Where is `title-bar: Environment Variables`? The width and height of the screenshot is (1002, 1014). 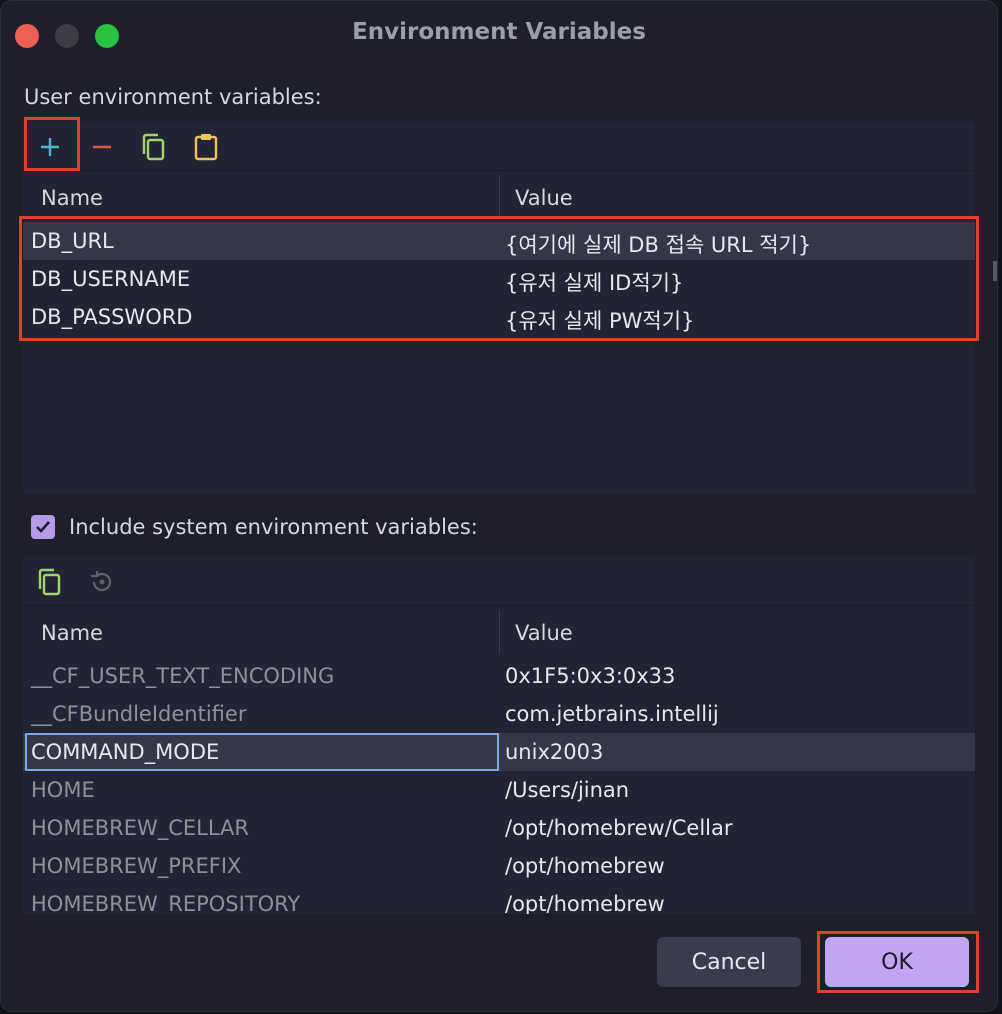
title-bar: Environment Variables is located at coordinates (499, 34).